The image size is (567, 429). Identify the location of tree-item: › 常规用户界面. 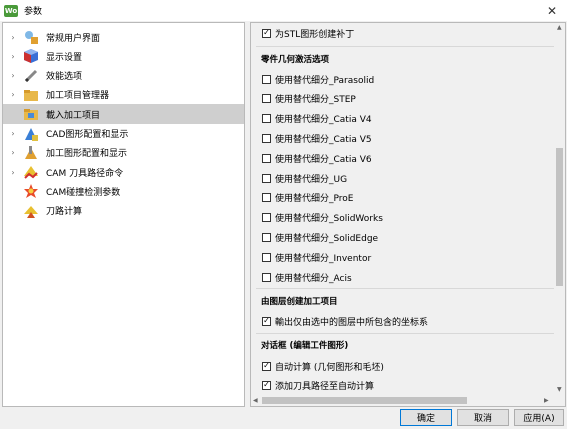
(123, 37).